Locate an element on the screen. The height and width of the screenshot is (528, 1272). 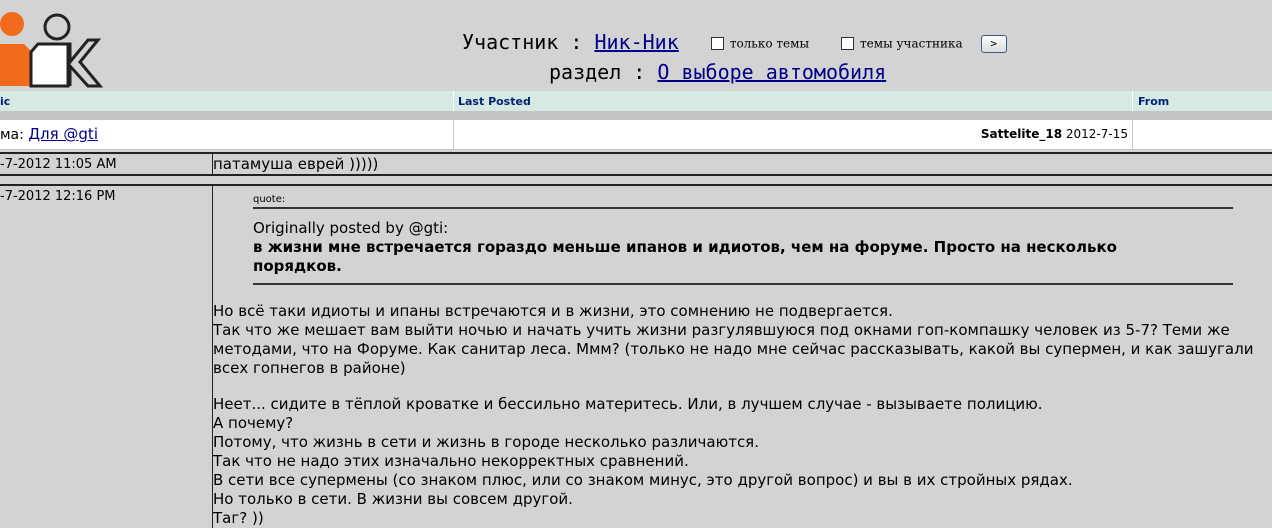
col-last-posted: Last Posted is located at coordinates (494, 101).